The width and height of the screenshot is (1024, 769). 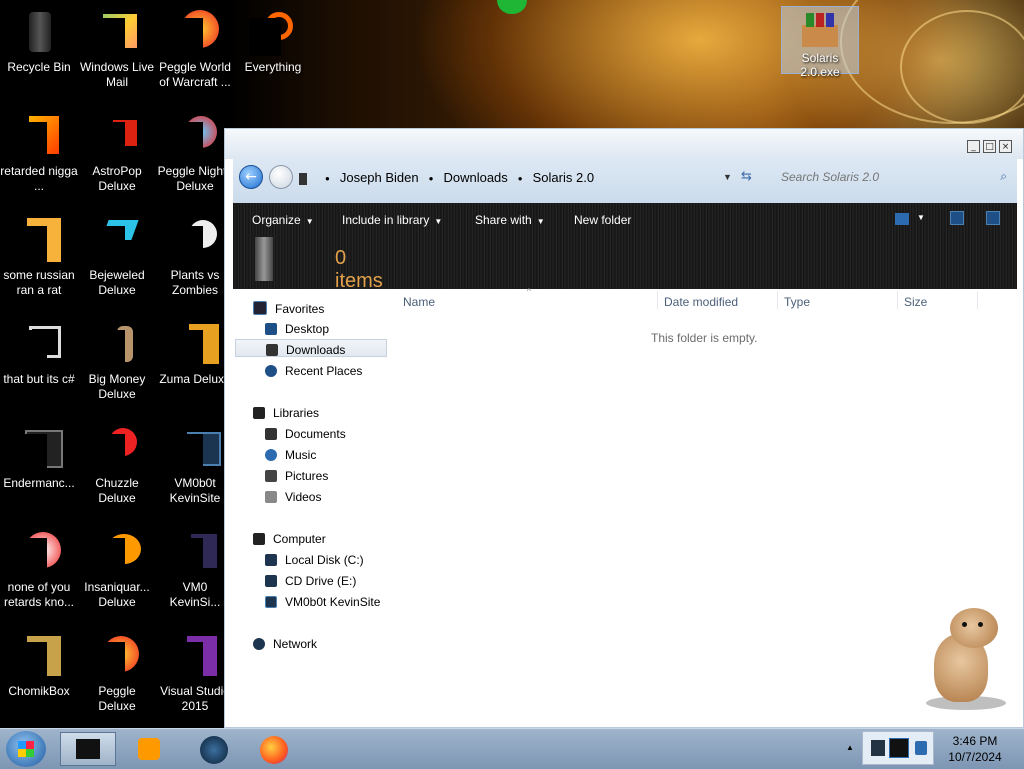 What do you see at coordinates (117, 567) in the screenshot?
I see `desktop-icon-12: Insaniquar... Deluxe` at bounding box center [117, 567].